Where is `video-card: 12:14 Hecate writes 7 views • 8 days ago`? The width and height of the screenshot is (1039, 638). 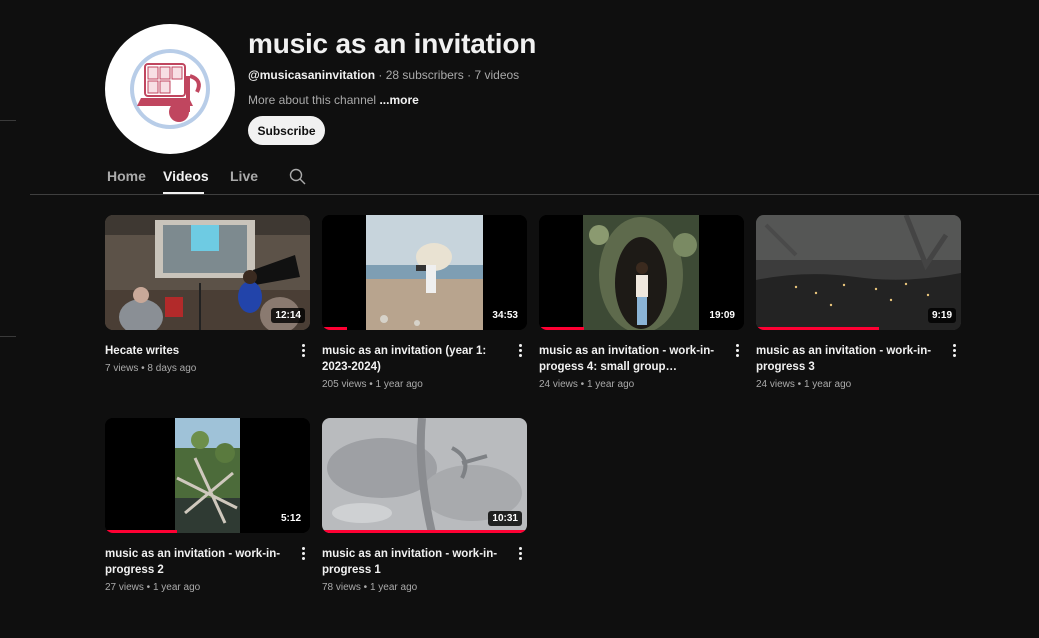 video-card: 12:14 Hecate writes 7 views • 8 days ago is located at coordinates (207, 294).